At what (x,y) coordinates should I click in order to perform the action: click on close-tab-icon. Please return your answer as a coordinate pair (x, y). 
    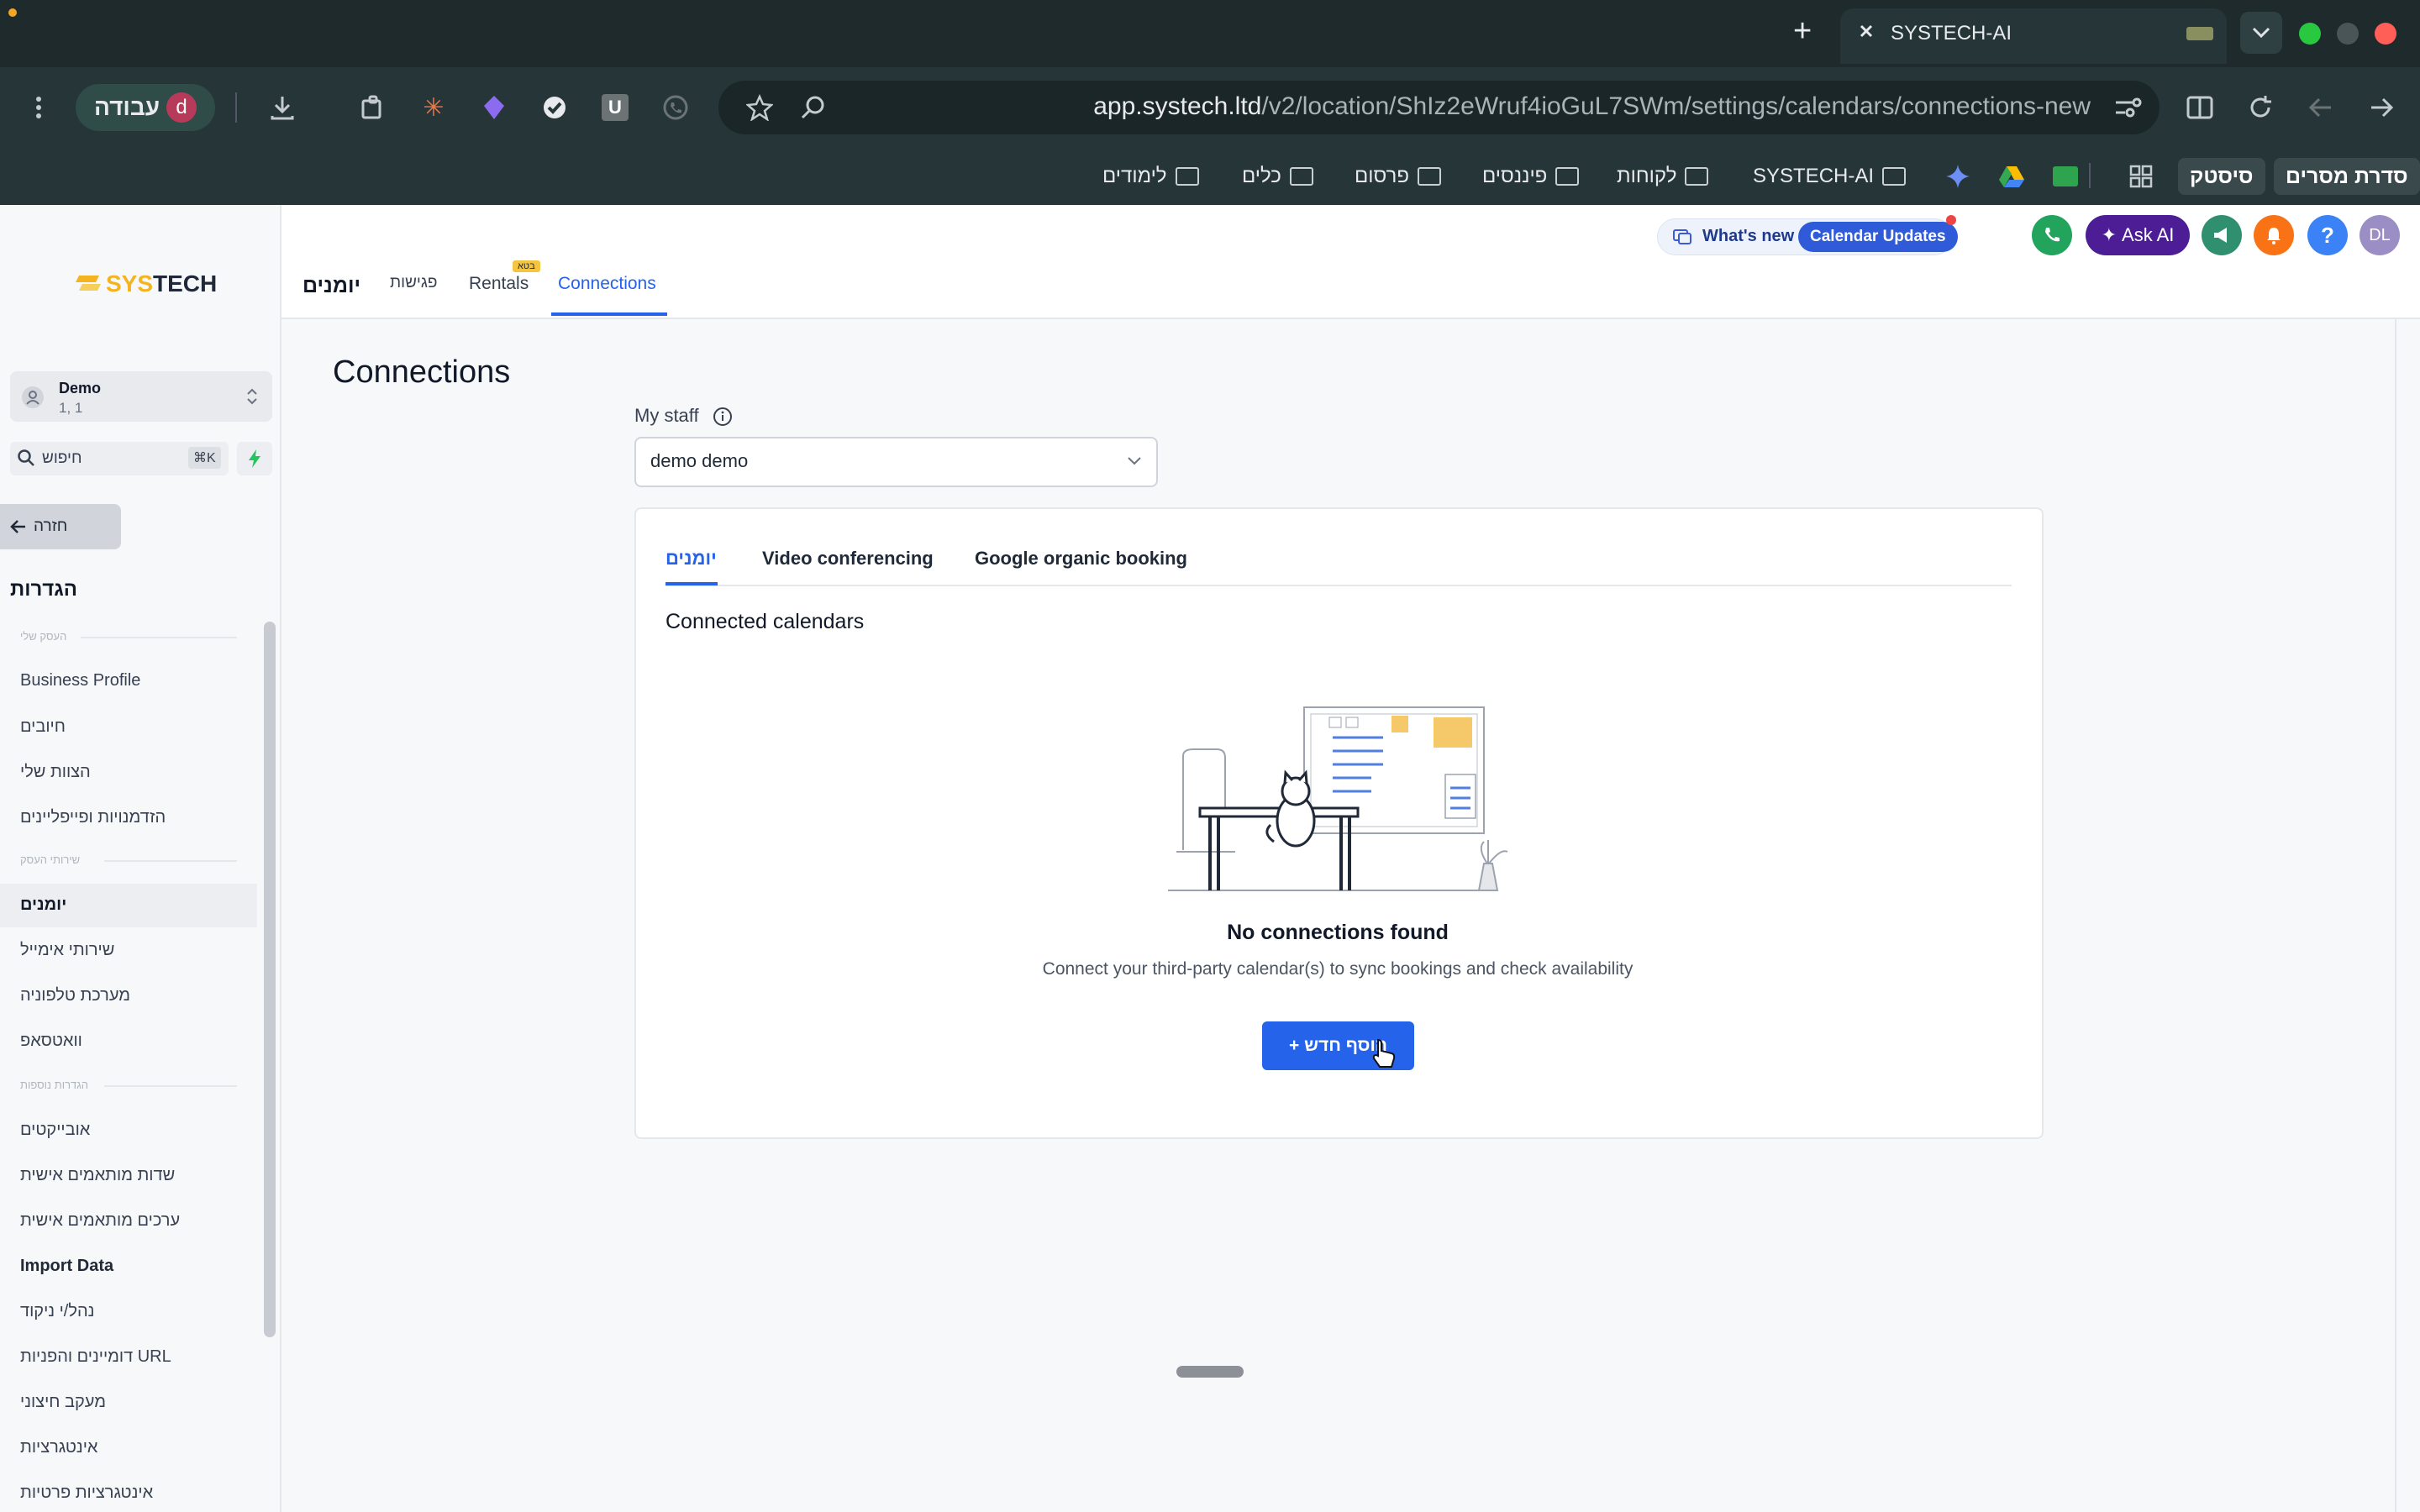
    Looking at the image, I should click on (1866, 31).